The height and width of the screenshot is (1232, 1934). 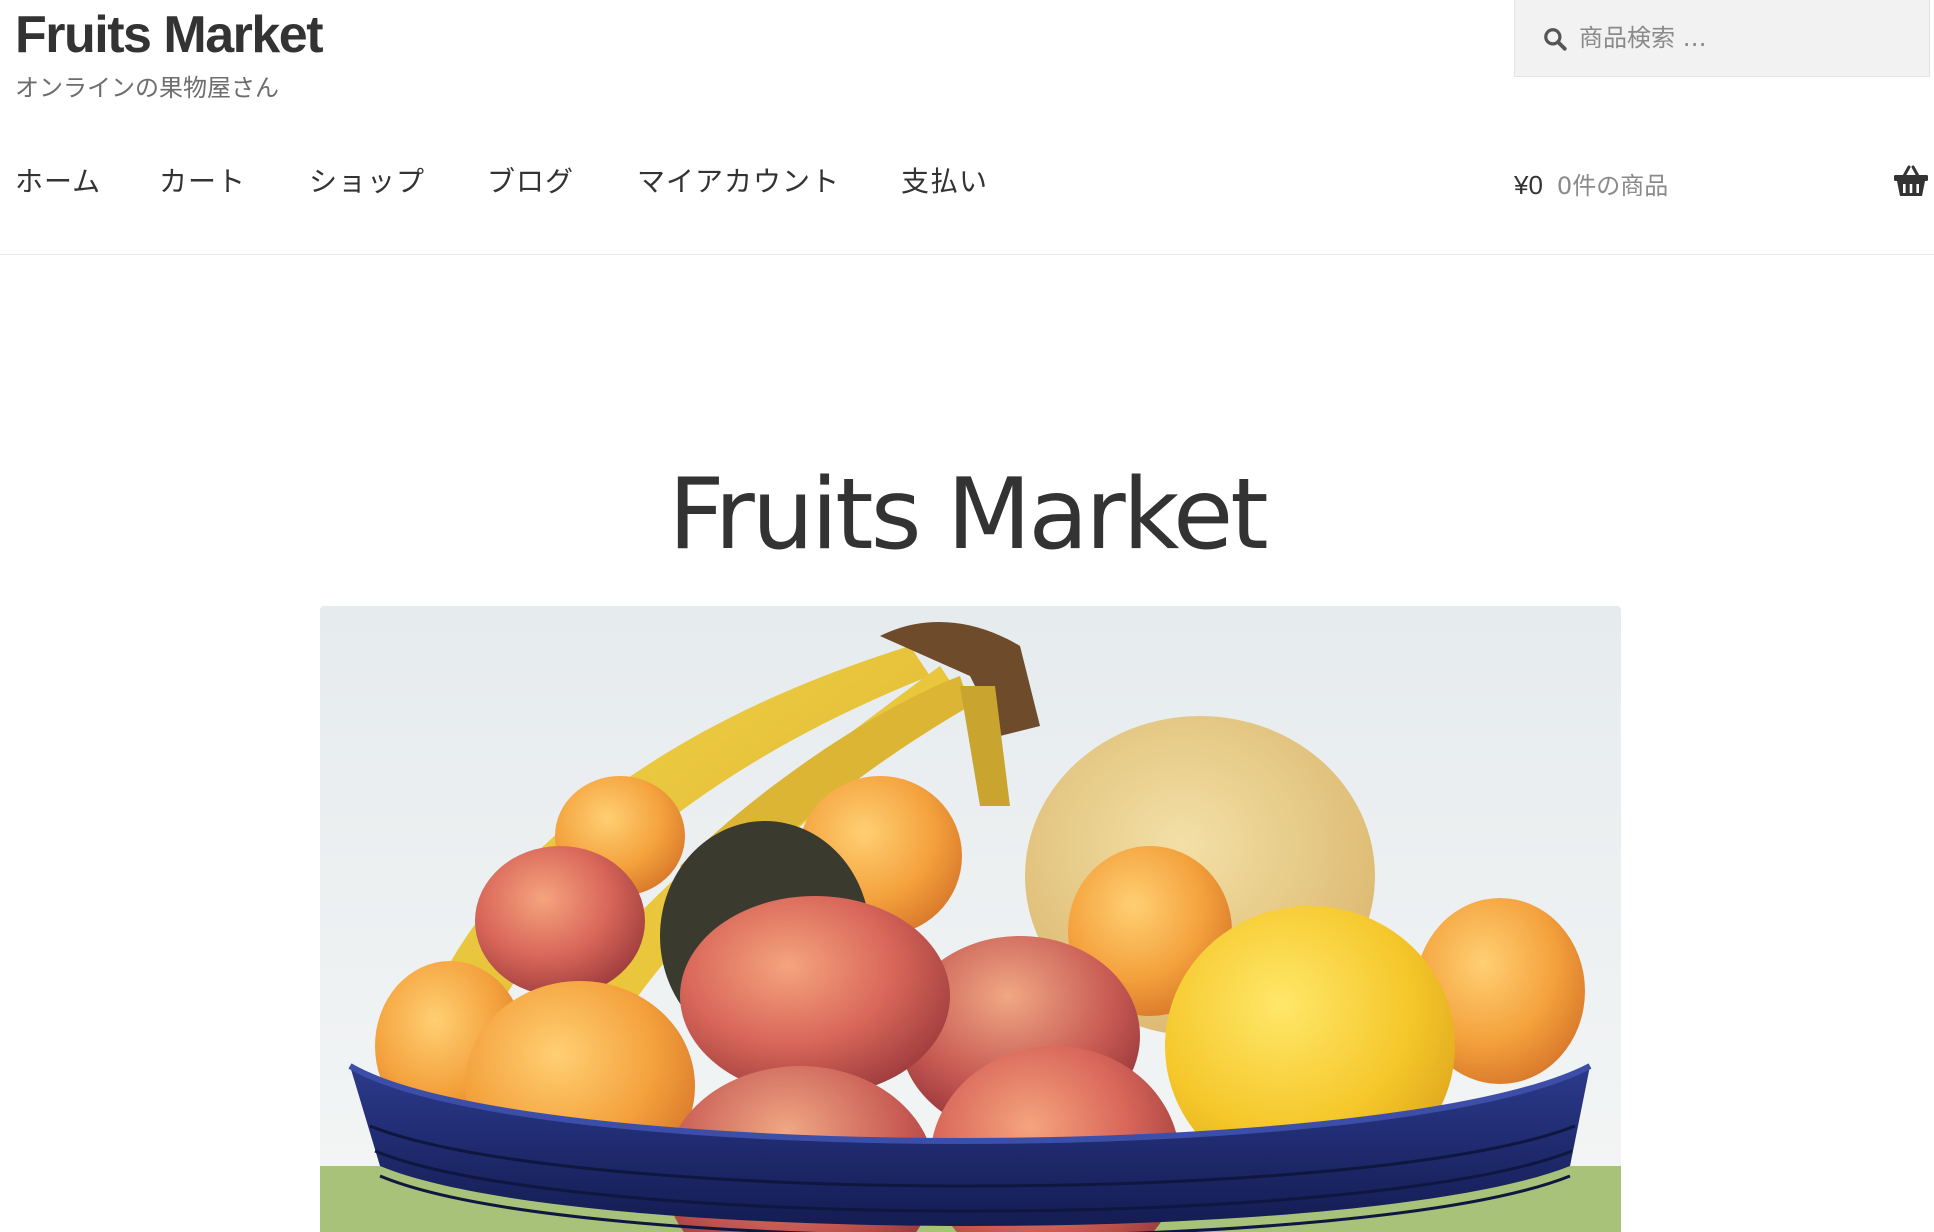 I want to click on search-box, so click(x=1722, y=38).